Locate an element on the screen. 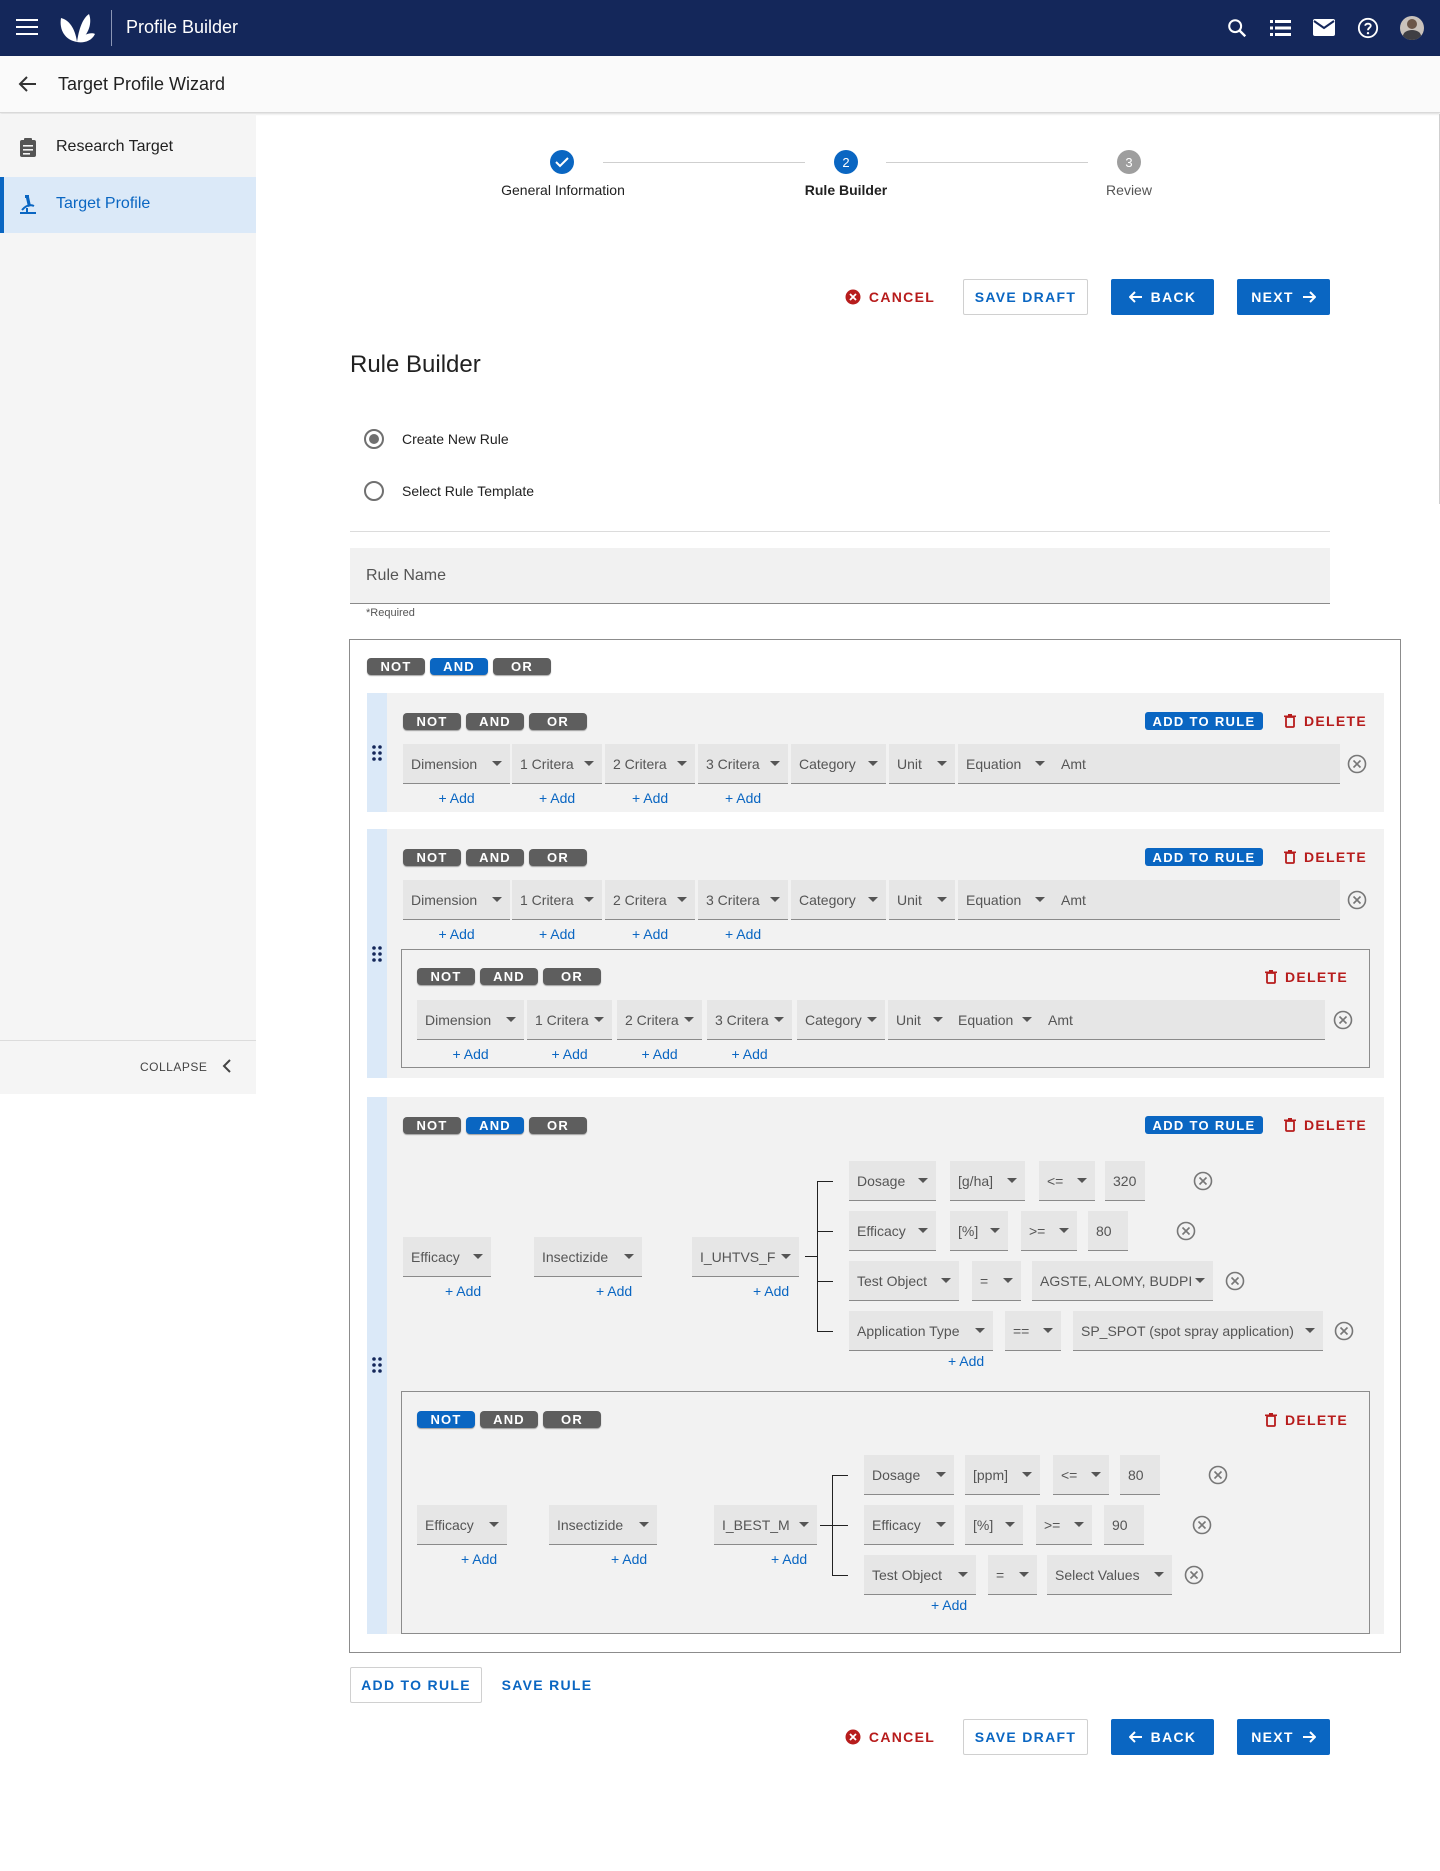 This screenshot has height=1871, width=1440. value-input: 80 is located at coordinates (1140, 1475).